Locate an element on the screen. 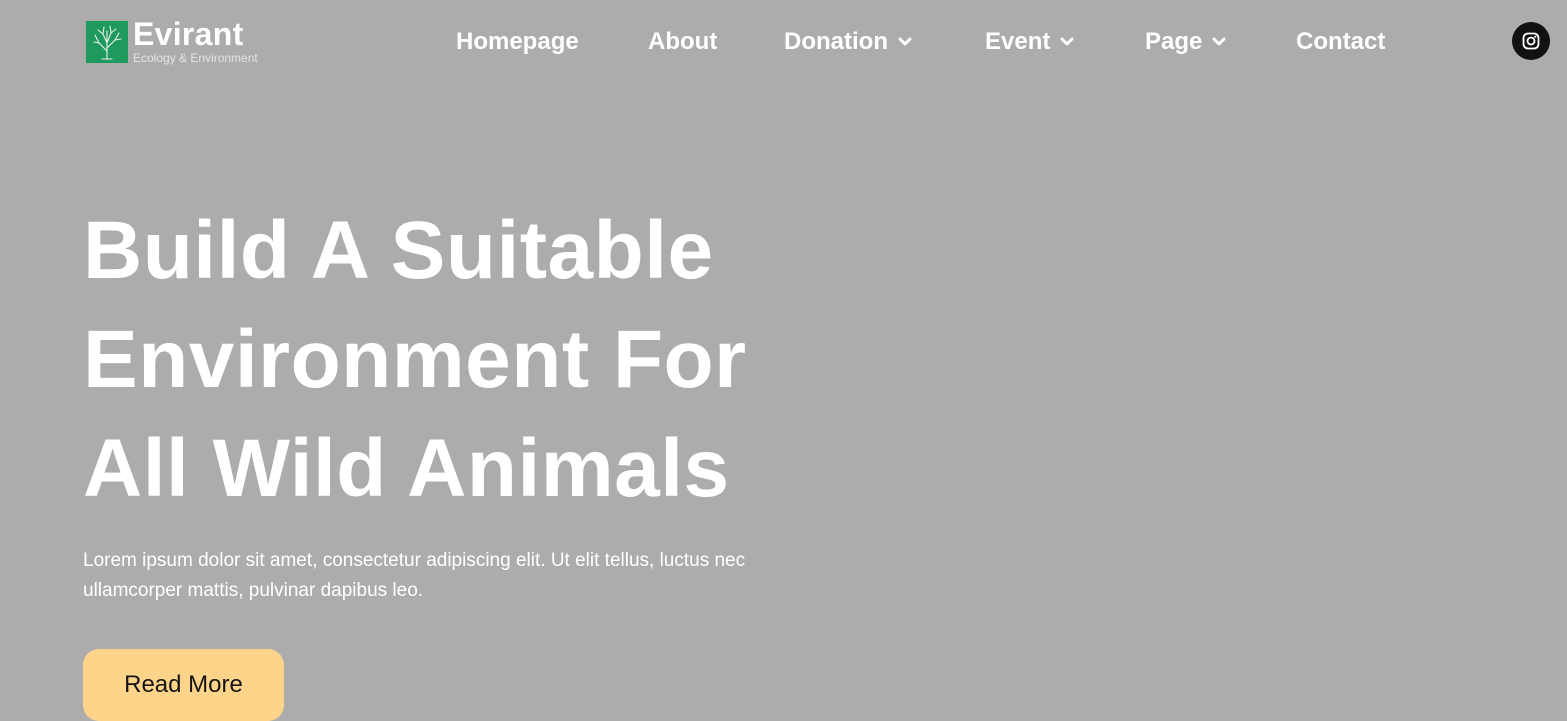 The height and width of the screenshot is (721, 1567). instagram-icon is located at coordinates (1531, 41).